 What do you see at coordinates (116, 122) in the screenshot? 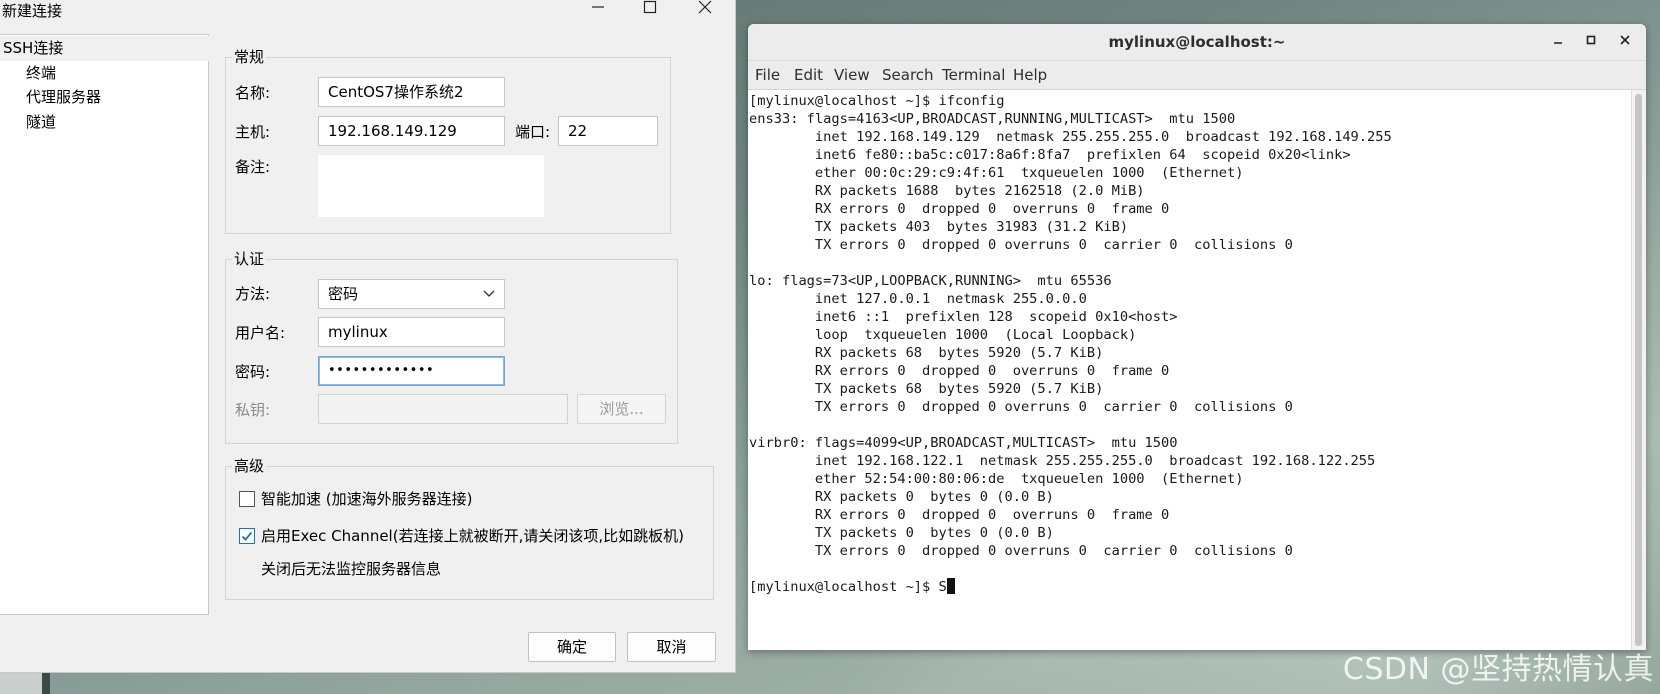
I see `tree-item-tunnel: 隧道` at bounding box center [116, 122].